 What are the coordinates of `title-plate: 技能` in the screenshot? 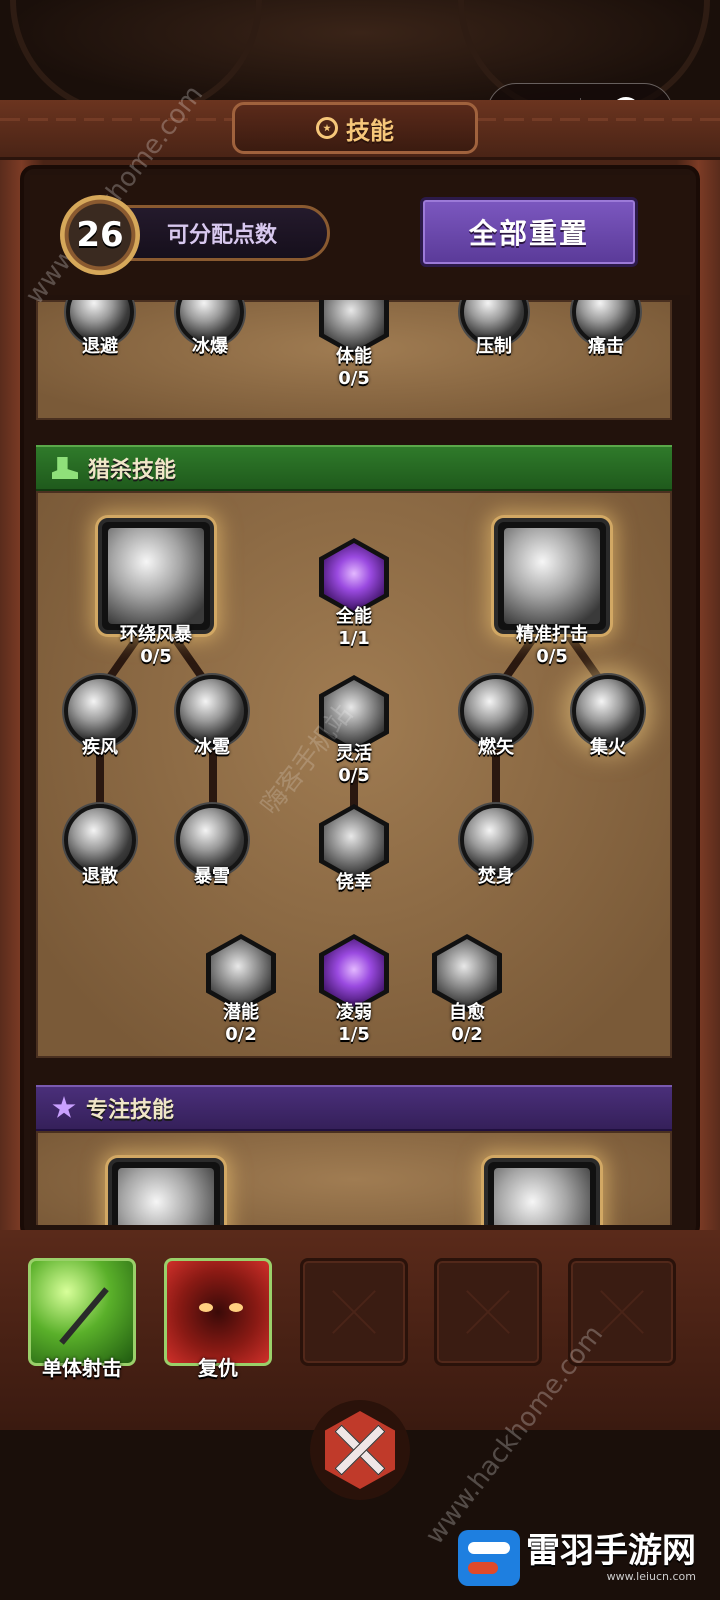 It's located at (355, 128).